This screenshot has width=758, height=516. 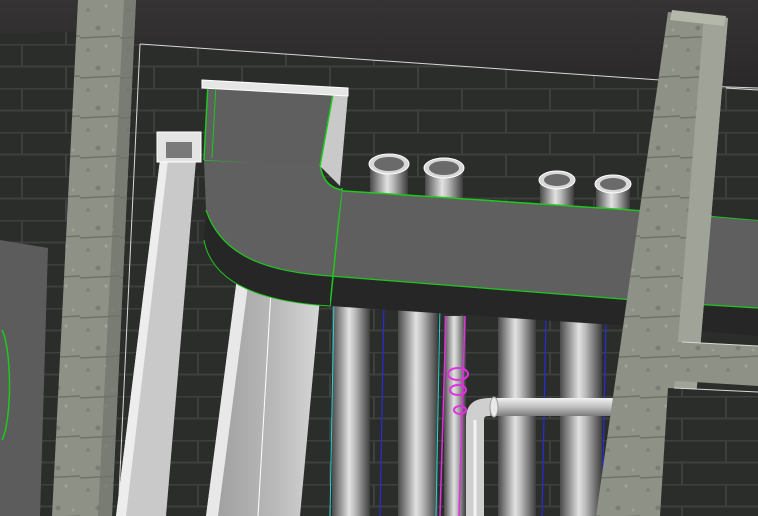 I want to click on left-wall-panel, so click(x=24, y=378).